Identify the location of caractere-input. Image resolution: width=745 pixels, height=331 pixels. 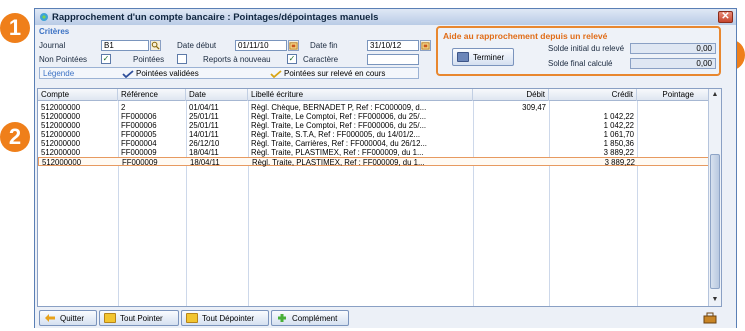
(393, 59).